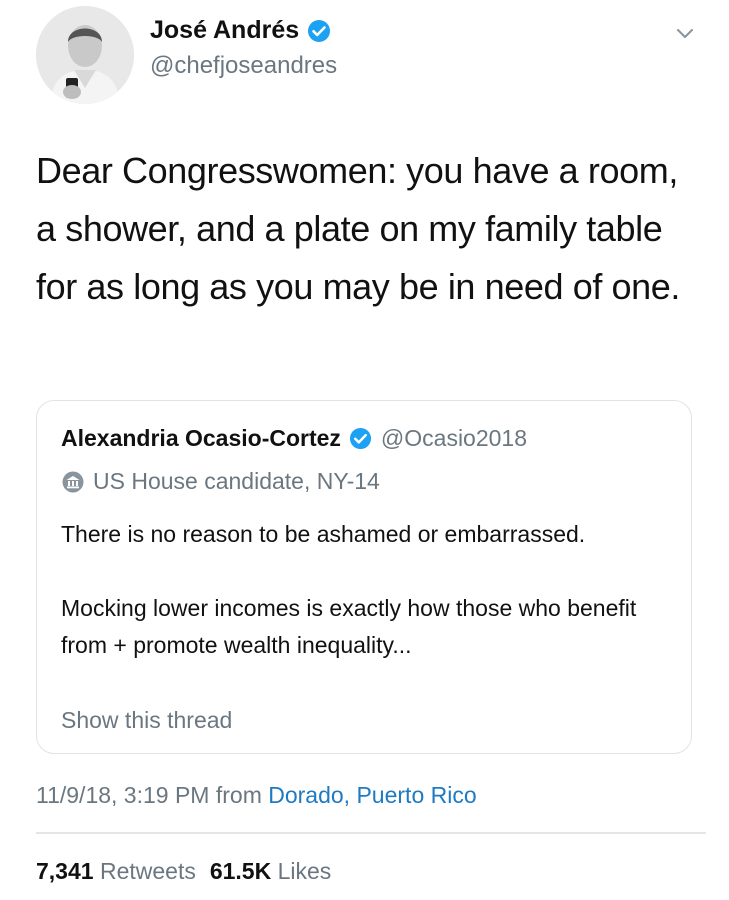 This screenshot has width=729, height=900. What do you see at coordinates (685, 34) in the screenshot?
I see `chevron-down-icon` at bounding box center [685, 34].